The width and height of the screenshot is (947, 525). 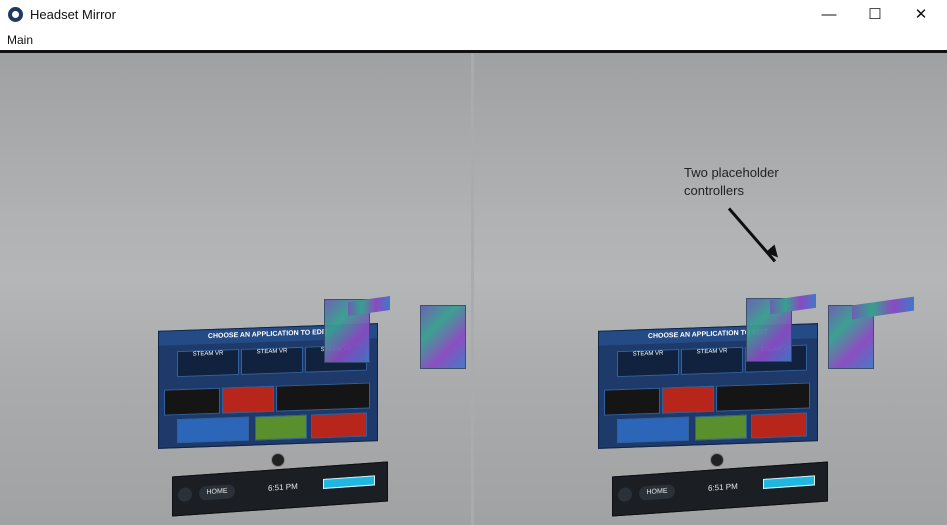 I want to click on menu-bar: Main, so click(x=473, y=40).